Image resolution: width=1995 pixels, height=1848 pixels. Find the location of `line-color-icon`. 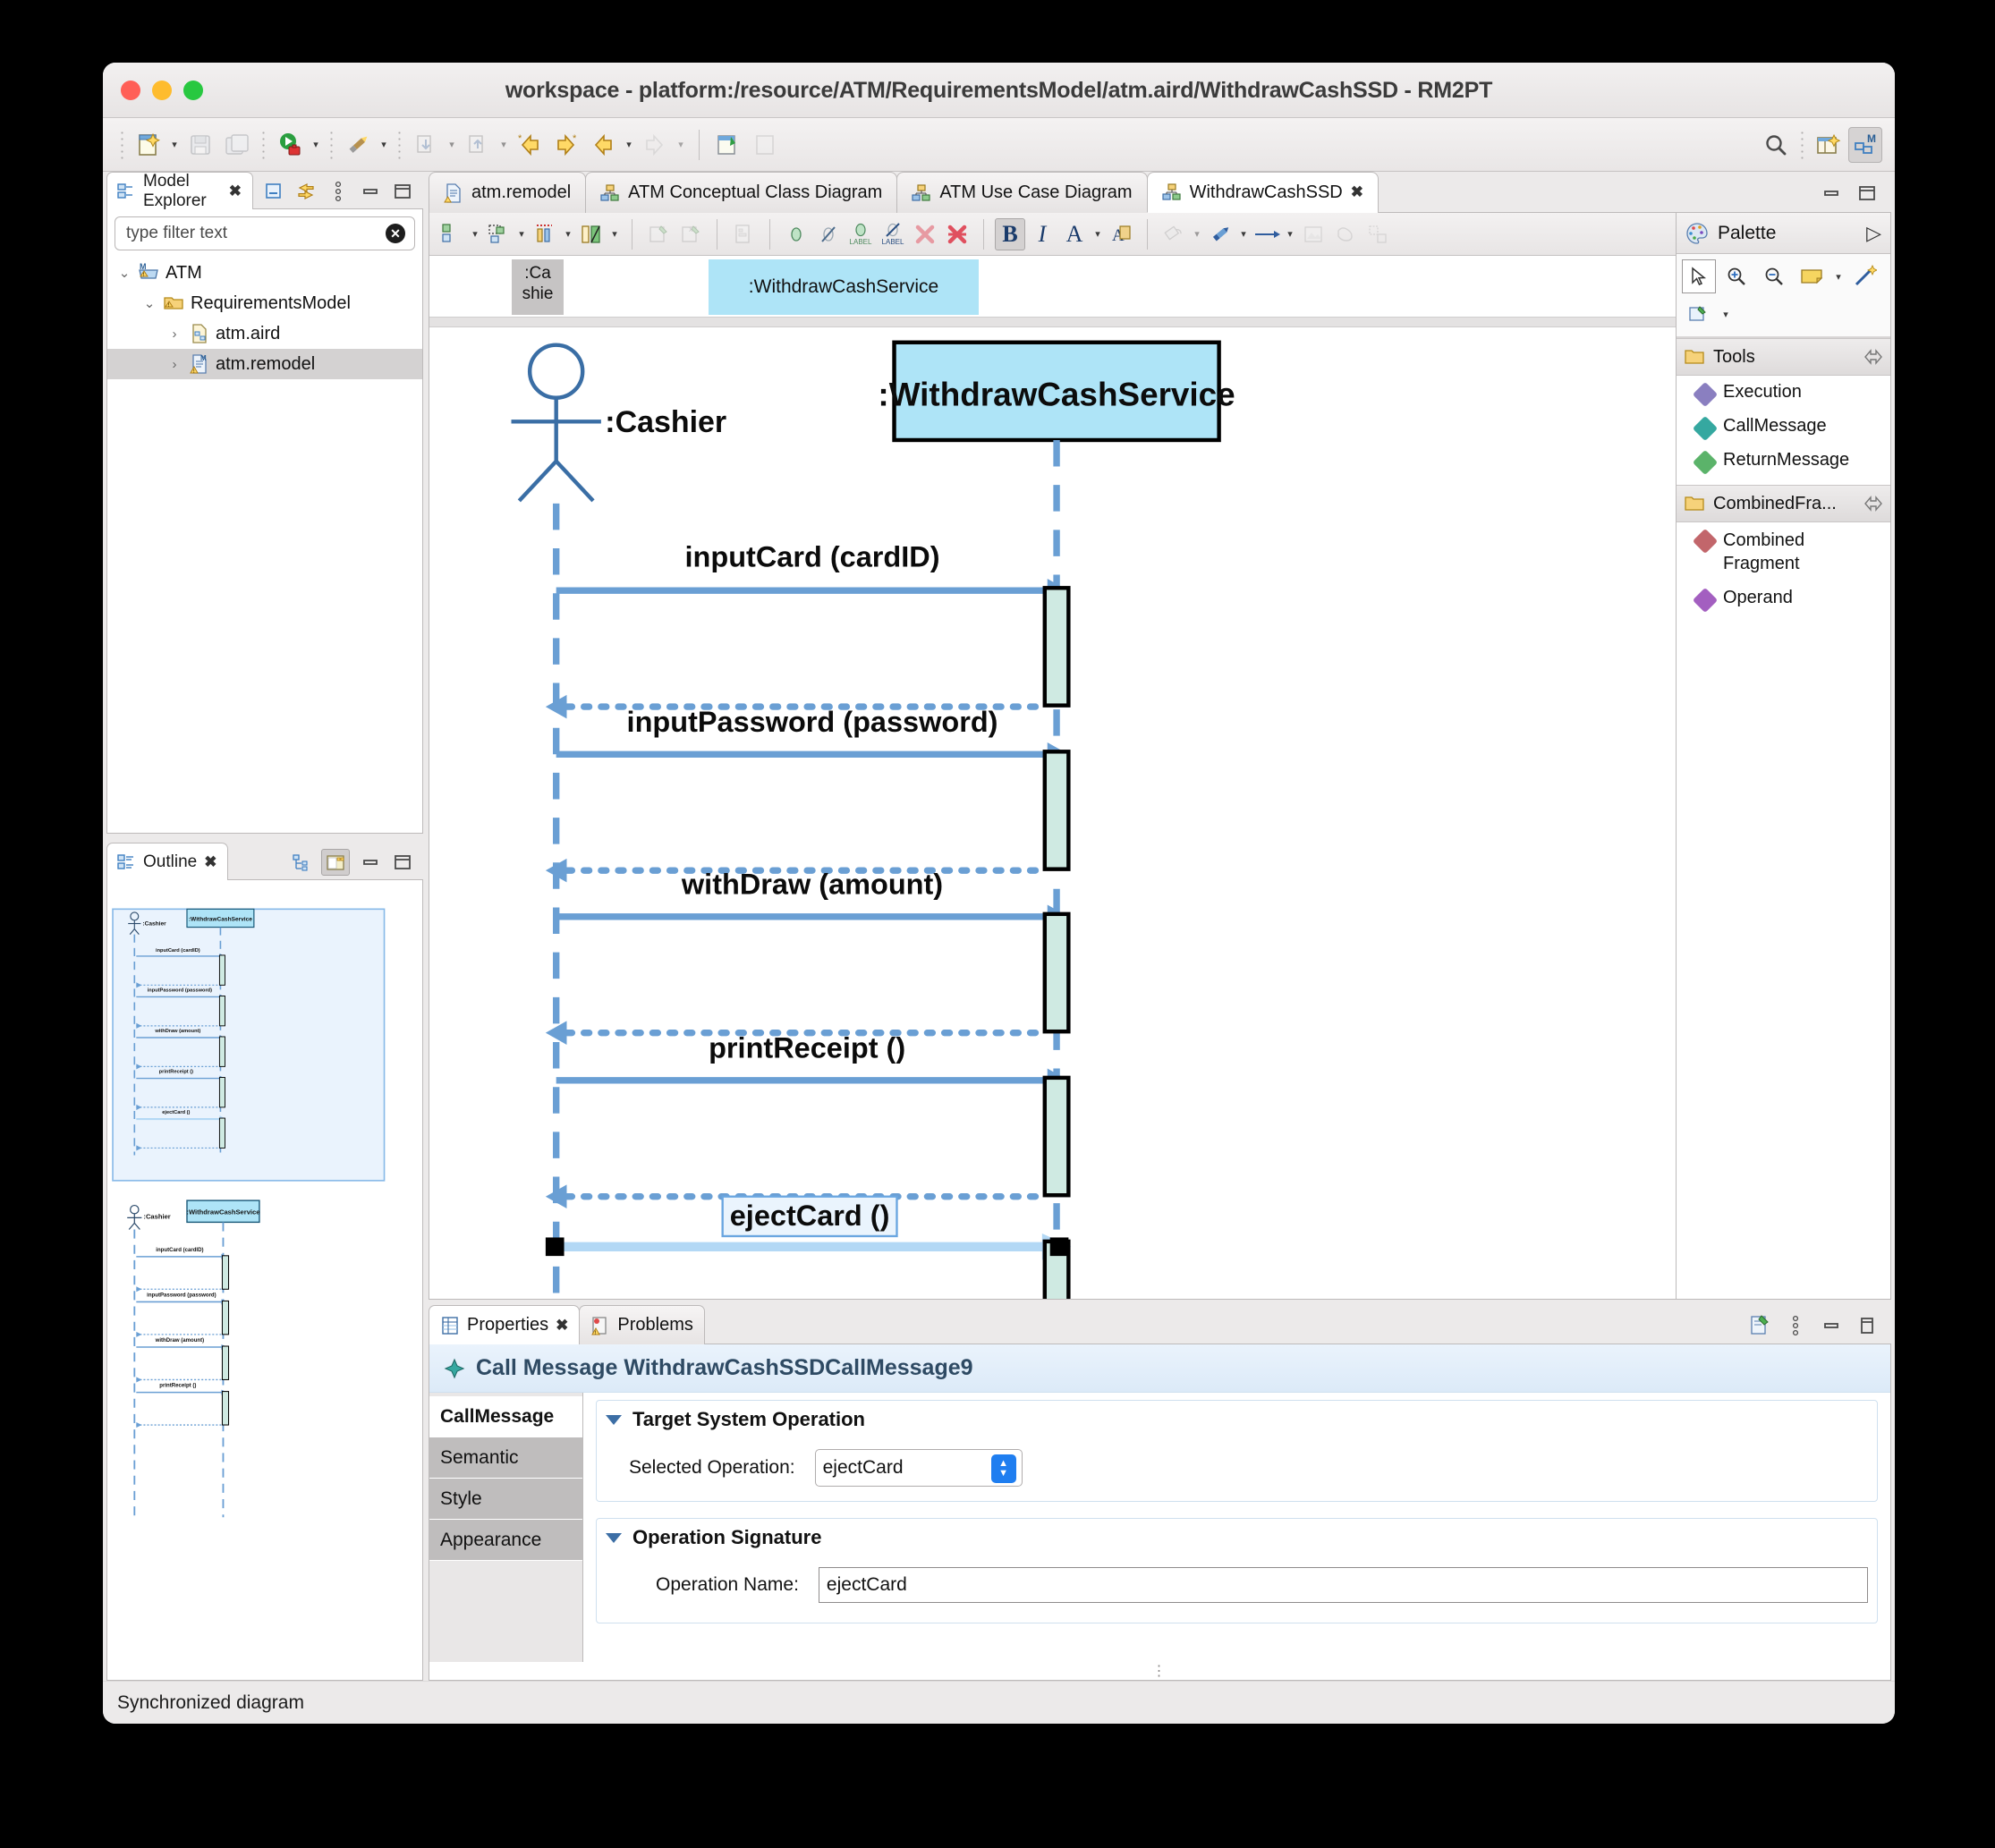

line-color-icon is located at coordinates (1220, 234).